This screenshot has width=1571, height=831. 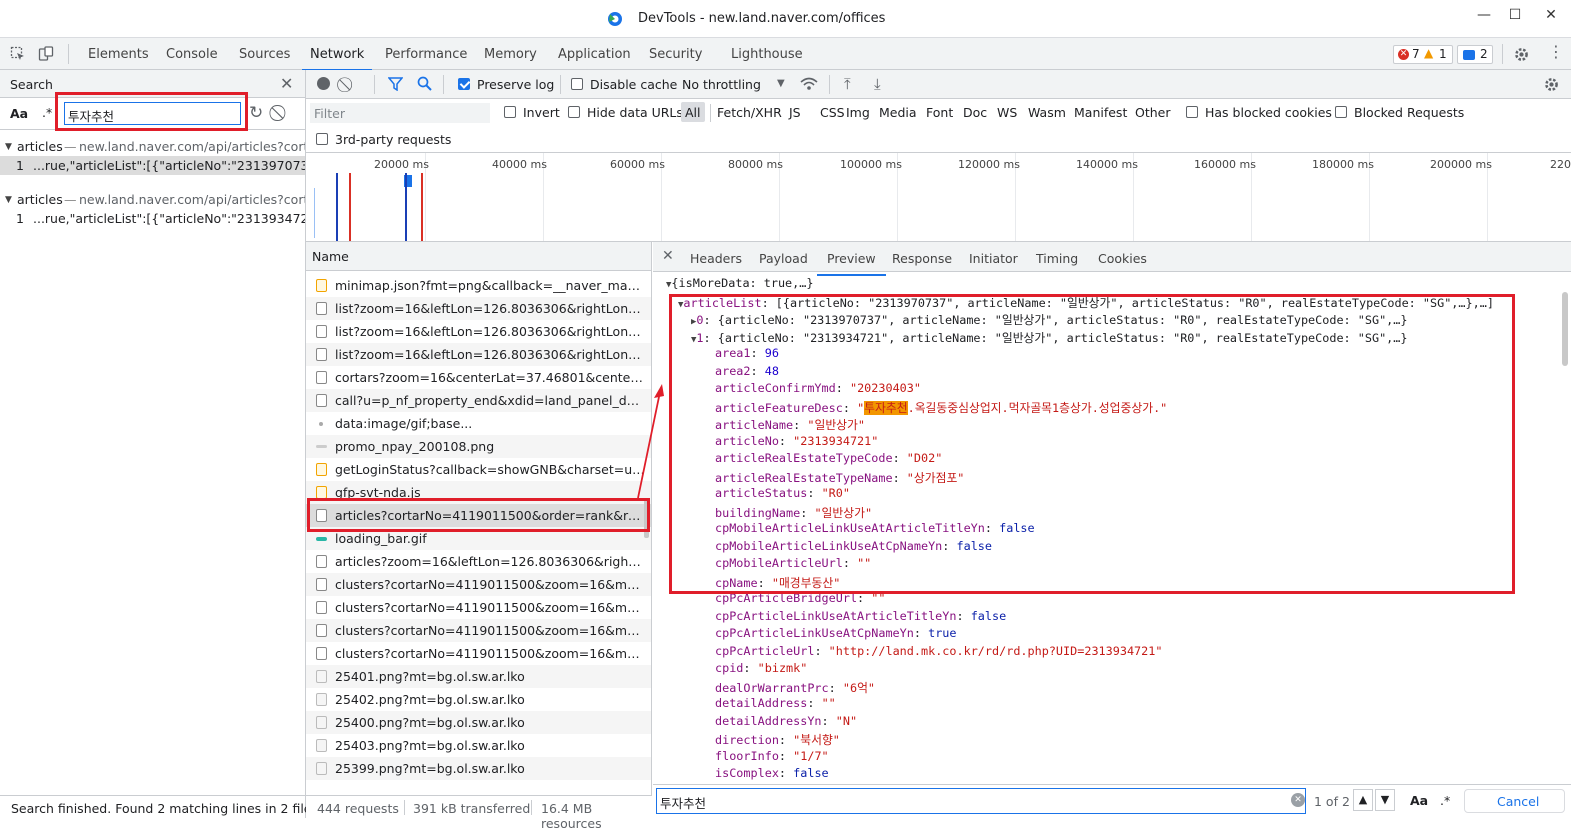 What do you see at coordinates (256, 113) in the screenshot?
I see `refresh-icon: ↻` at bounding box center [256, 113].